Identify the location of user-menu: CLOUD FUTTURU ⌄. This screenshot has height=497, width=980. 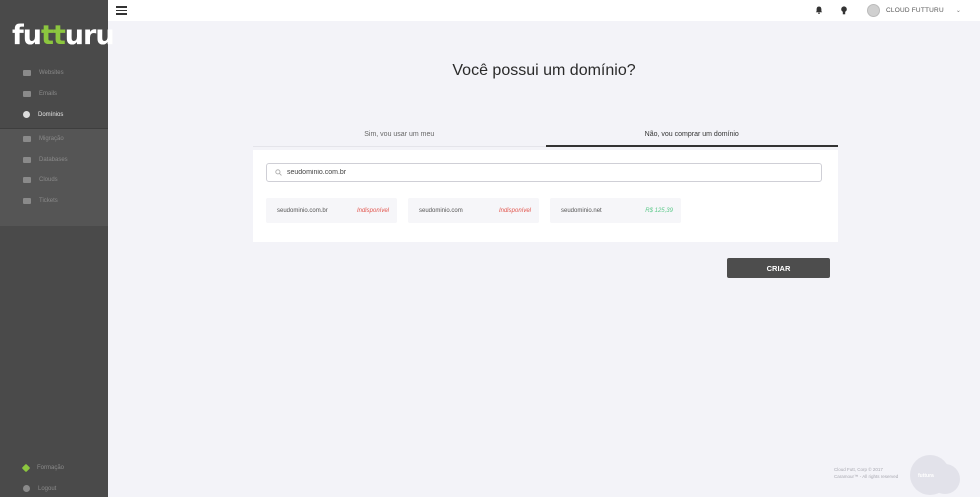
(914, 10).